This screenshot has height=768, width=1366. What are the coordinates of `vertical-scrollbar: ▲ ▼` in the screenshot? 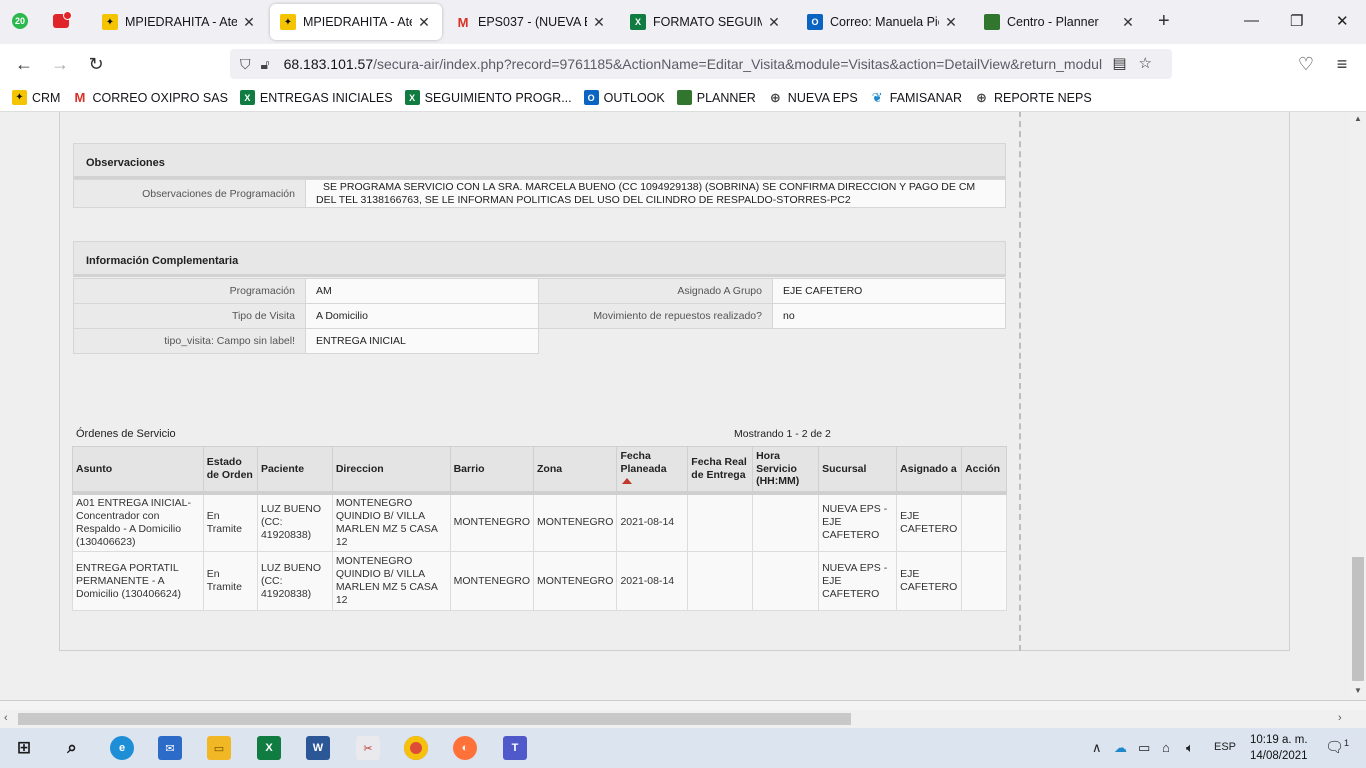 It's located at (1358, 406).